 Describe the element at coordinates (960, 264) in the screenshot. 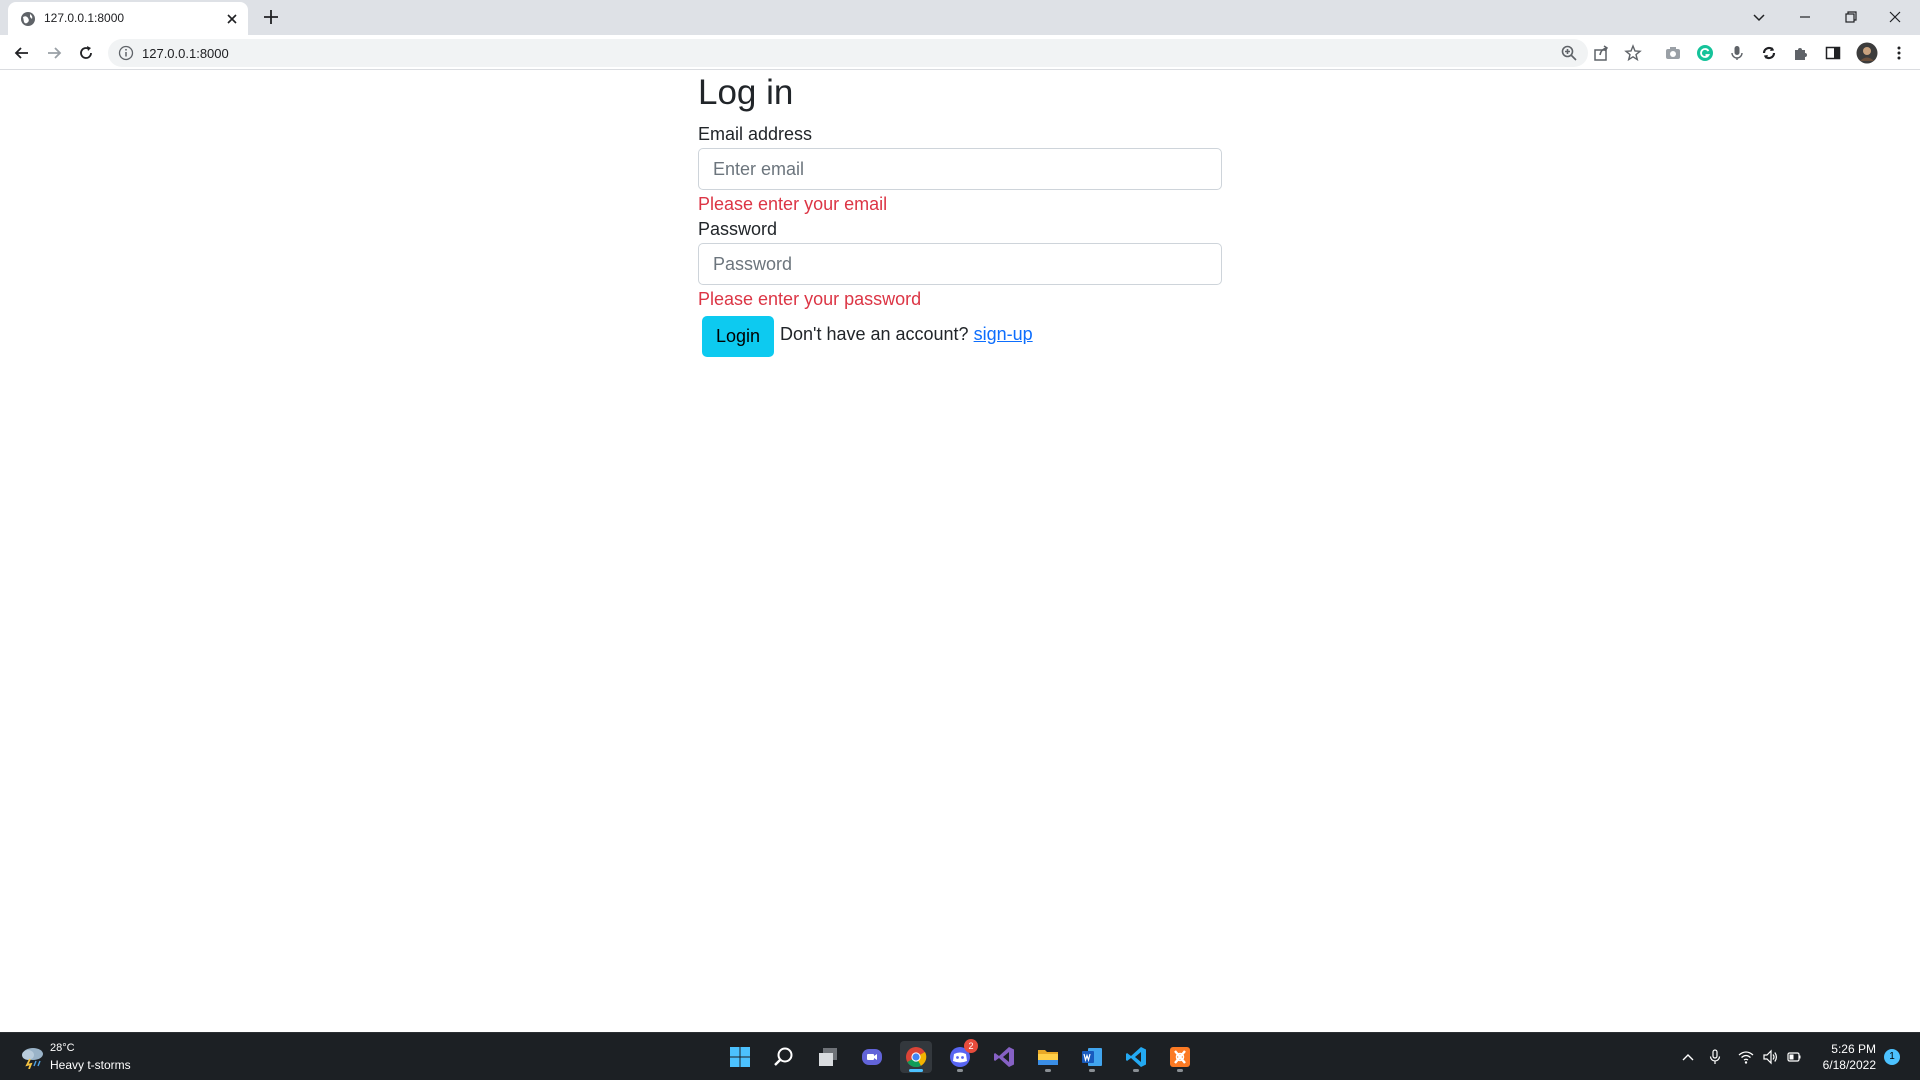

I see `password-field` at that location.